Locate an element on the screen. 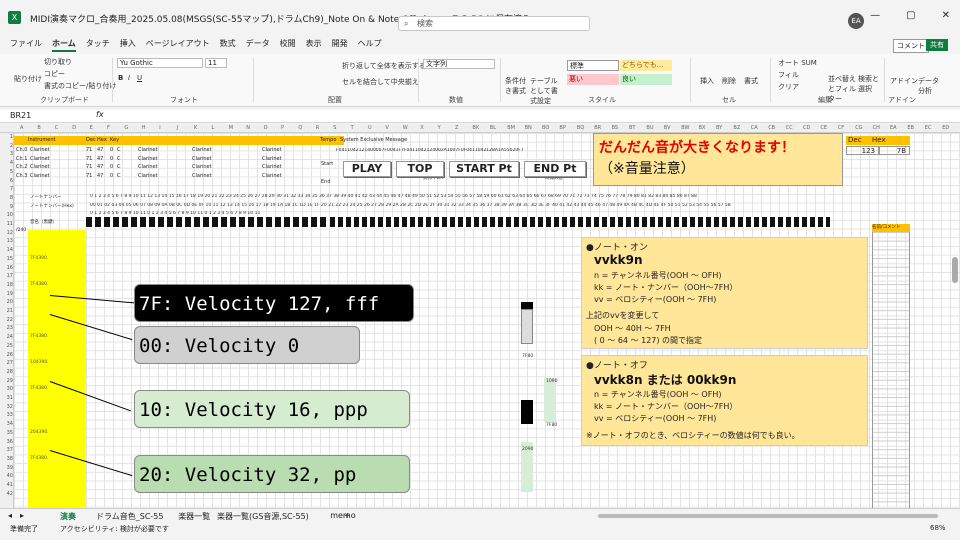  column-header: BM is located at coordinates (511, 128).